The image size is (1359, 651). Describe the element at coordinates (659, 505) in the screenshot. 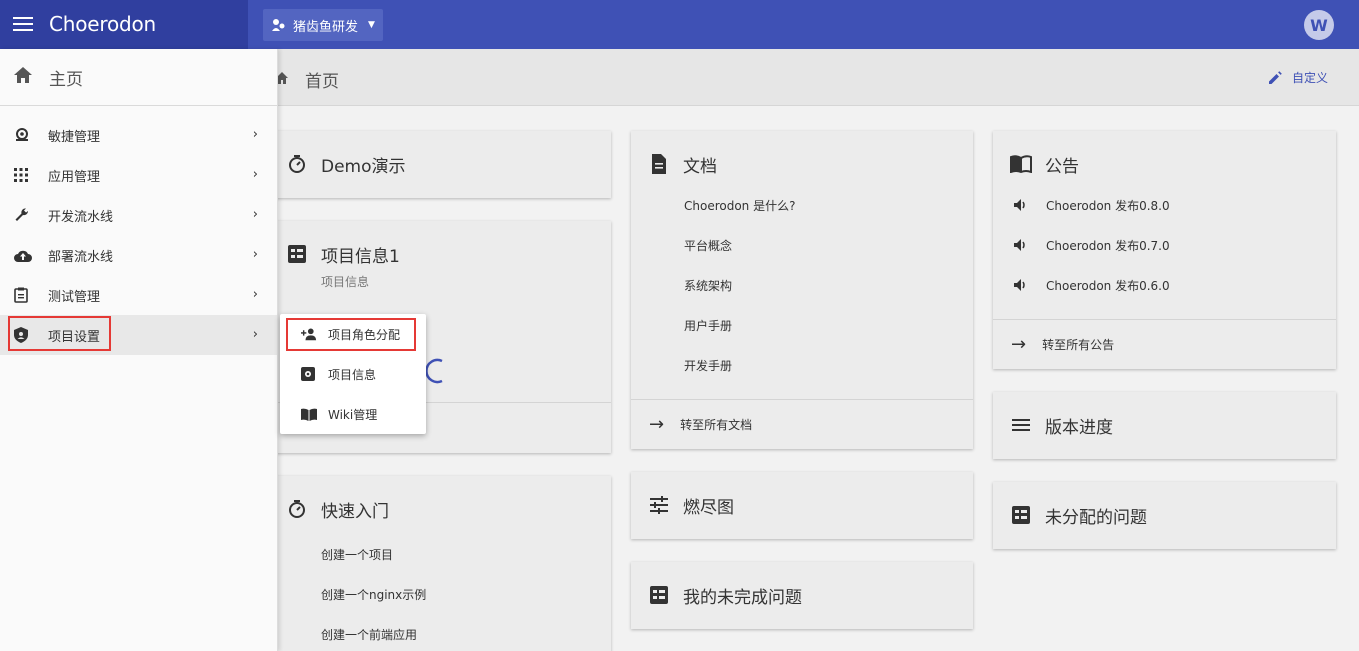

I see `tune-icon` at that location.